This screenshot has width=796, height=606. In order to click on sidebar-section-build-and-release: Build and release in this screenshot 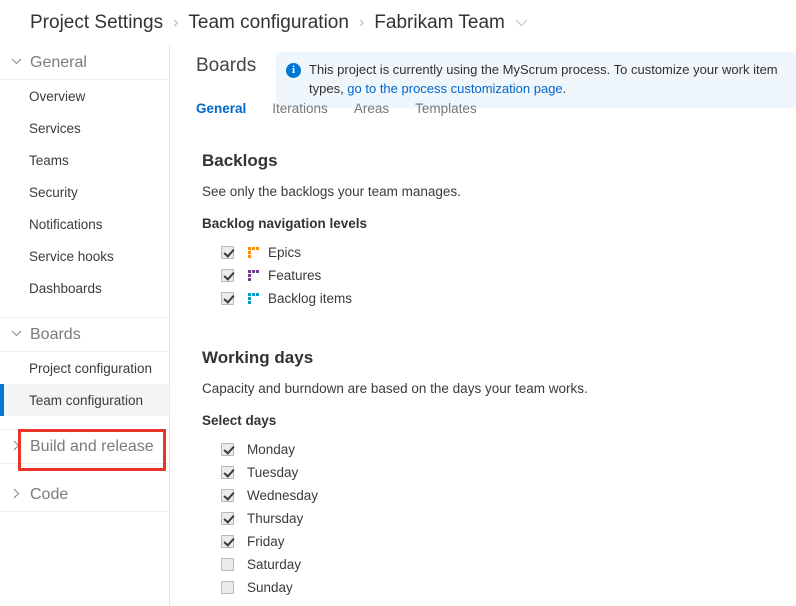, I will do `click(84, 447)`.